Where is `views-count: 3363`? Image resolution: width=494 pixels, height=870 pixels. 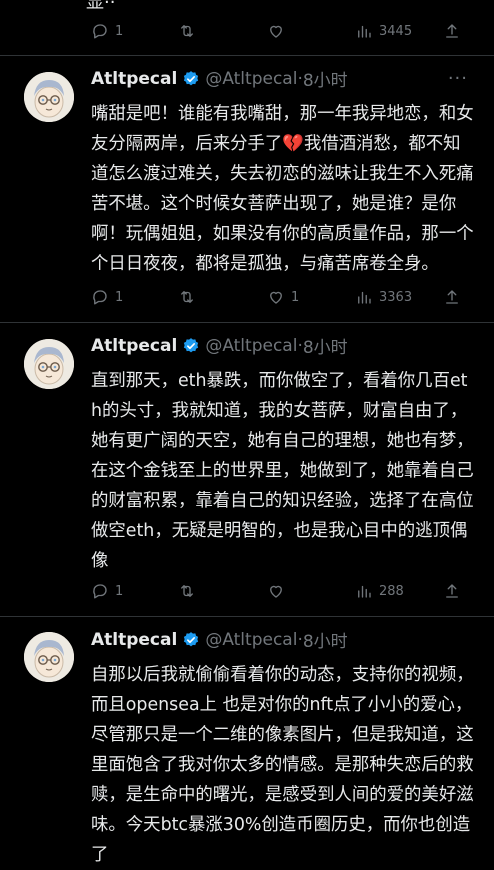 views-count: 3363 is located at coordinates (396, 297).